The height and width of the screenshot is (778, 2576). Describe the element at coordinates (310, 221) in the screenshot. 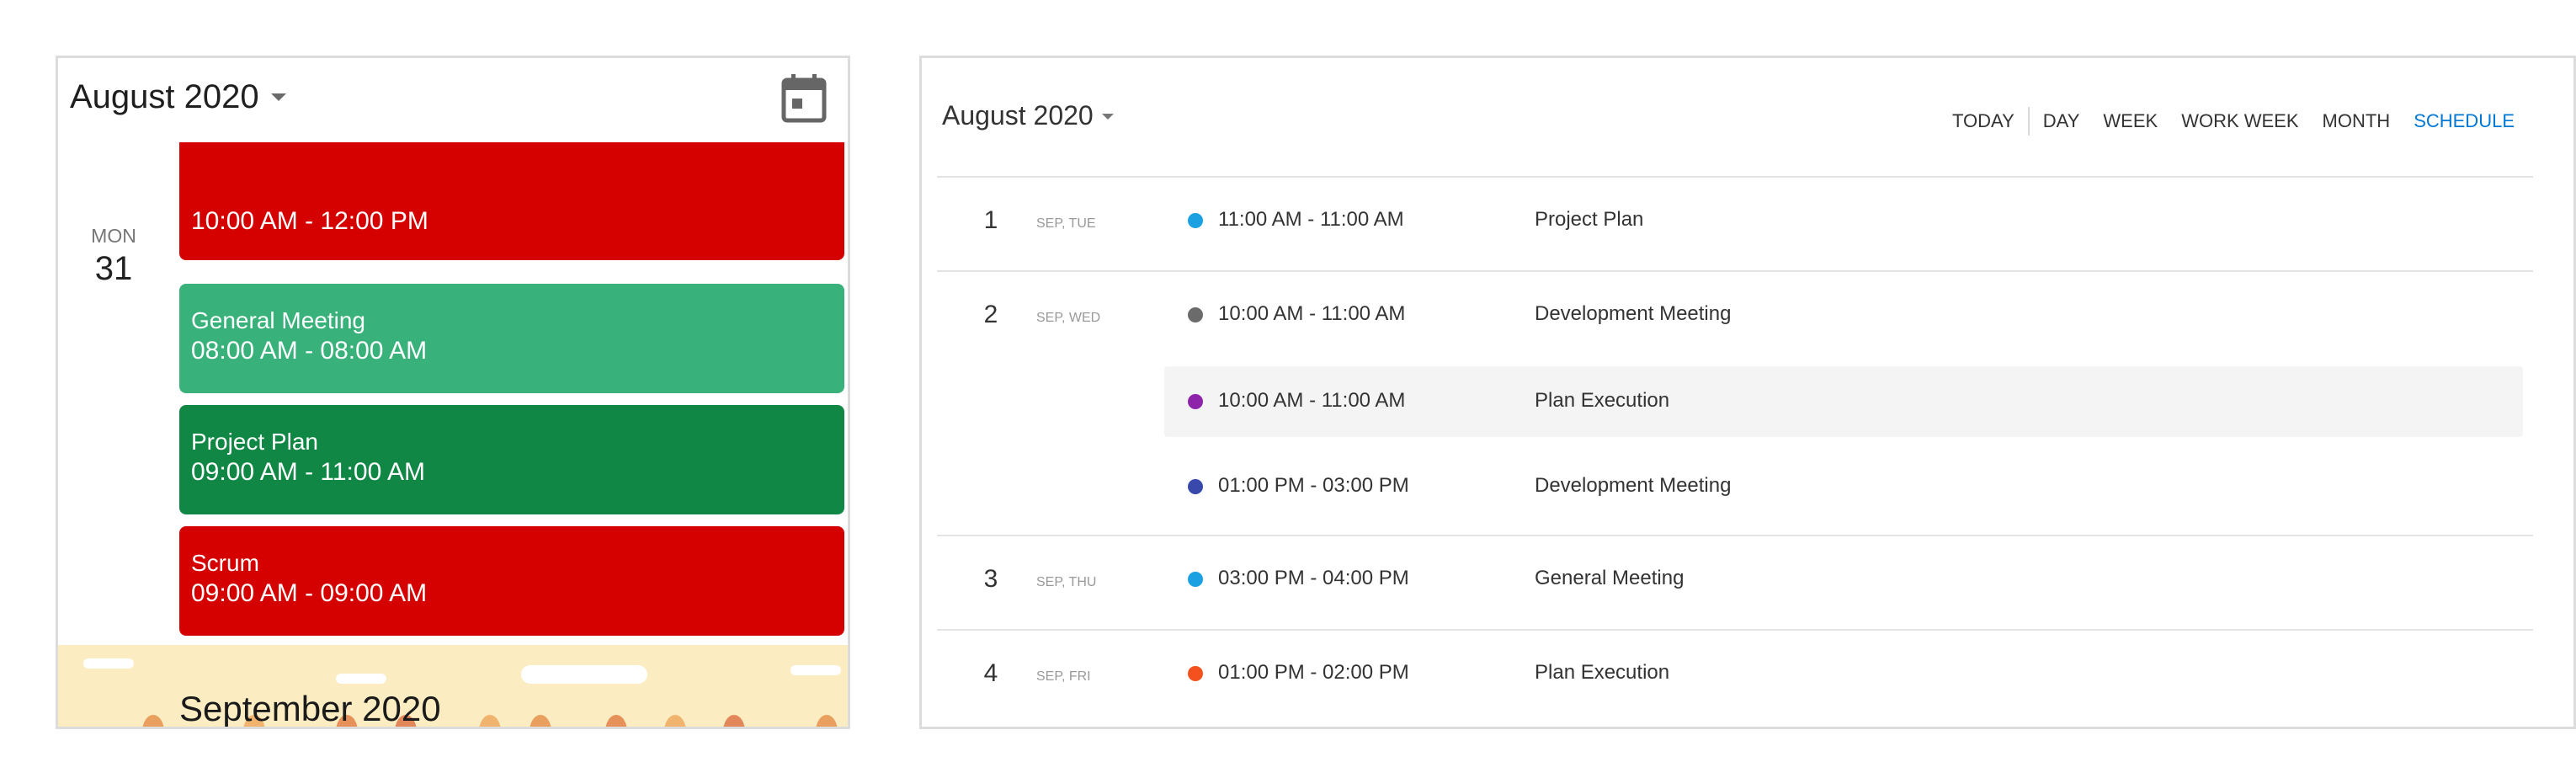

I see `event-time: 10:00 AM - 12:00 PM` at that location.